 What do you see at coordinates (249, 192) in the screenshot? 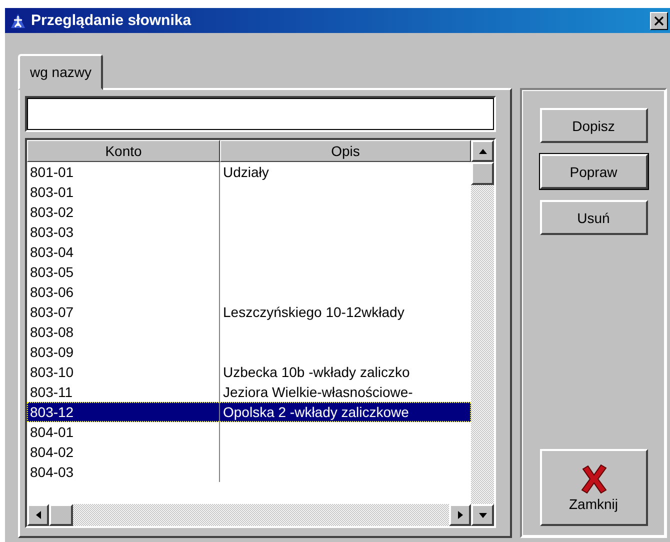
I see `table-row: 803-01` at bounding box center [249, 192].